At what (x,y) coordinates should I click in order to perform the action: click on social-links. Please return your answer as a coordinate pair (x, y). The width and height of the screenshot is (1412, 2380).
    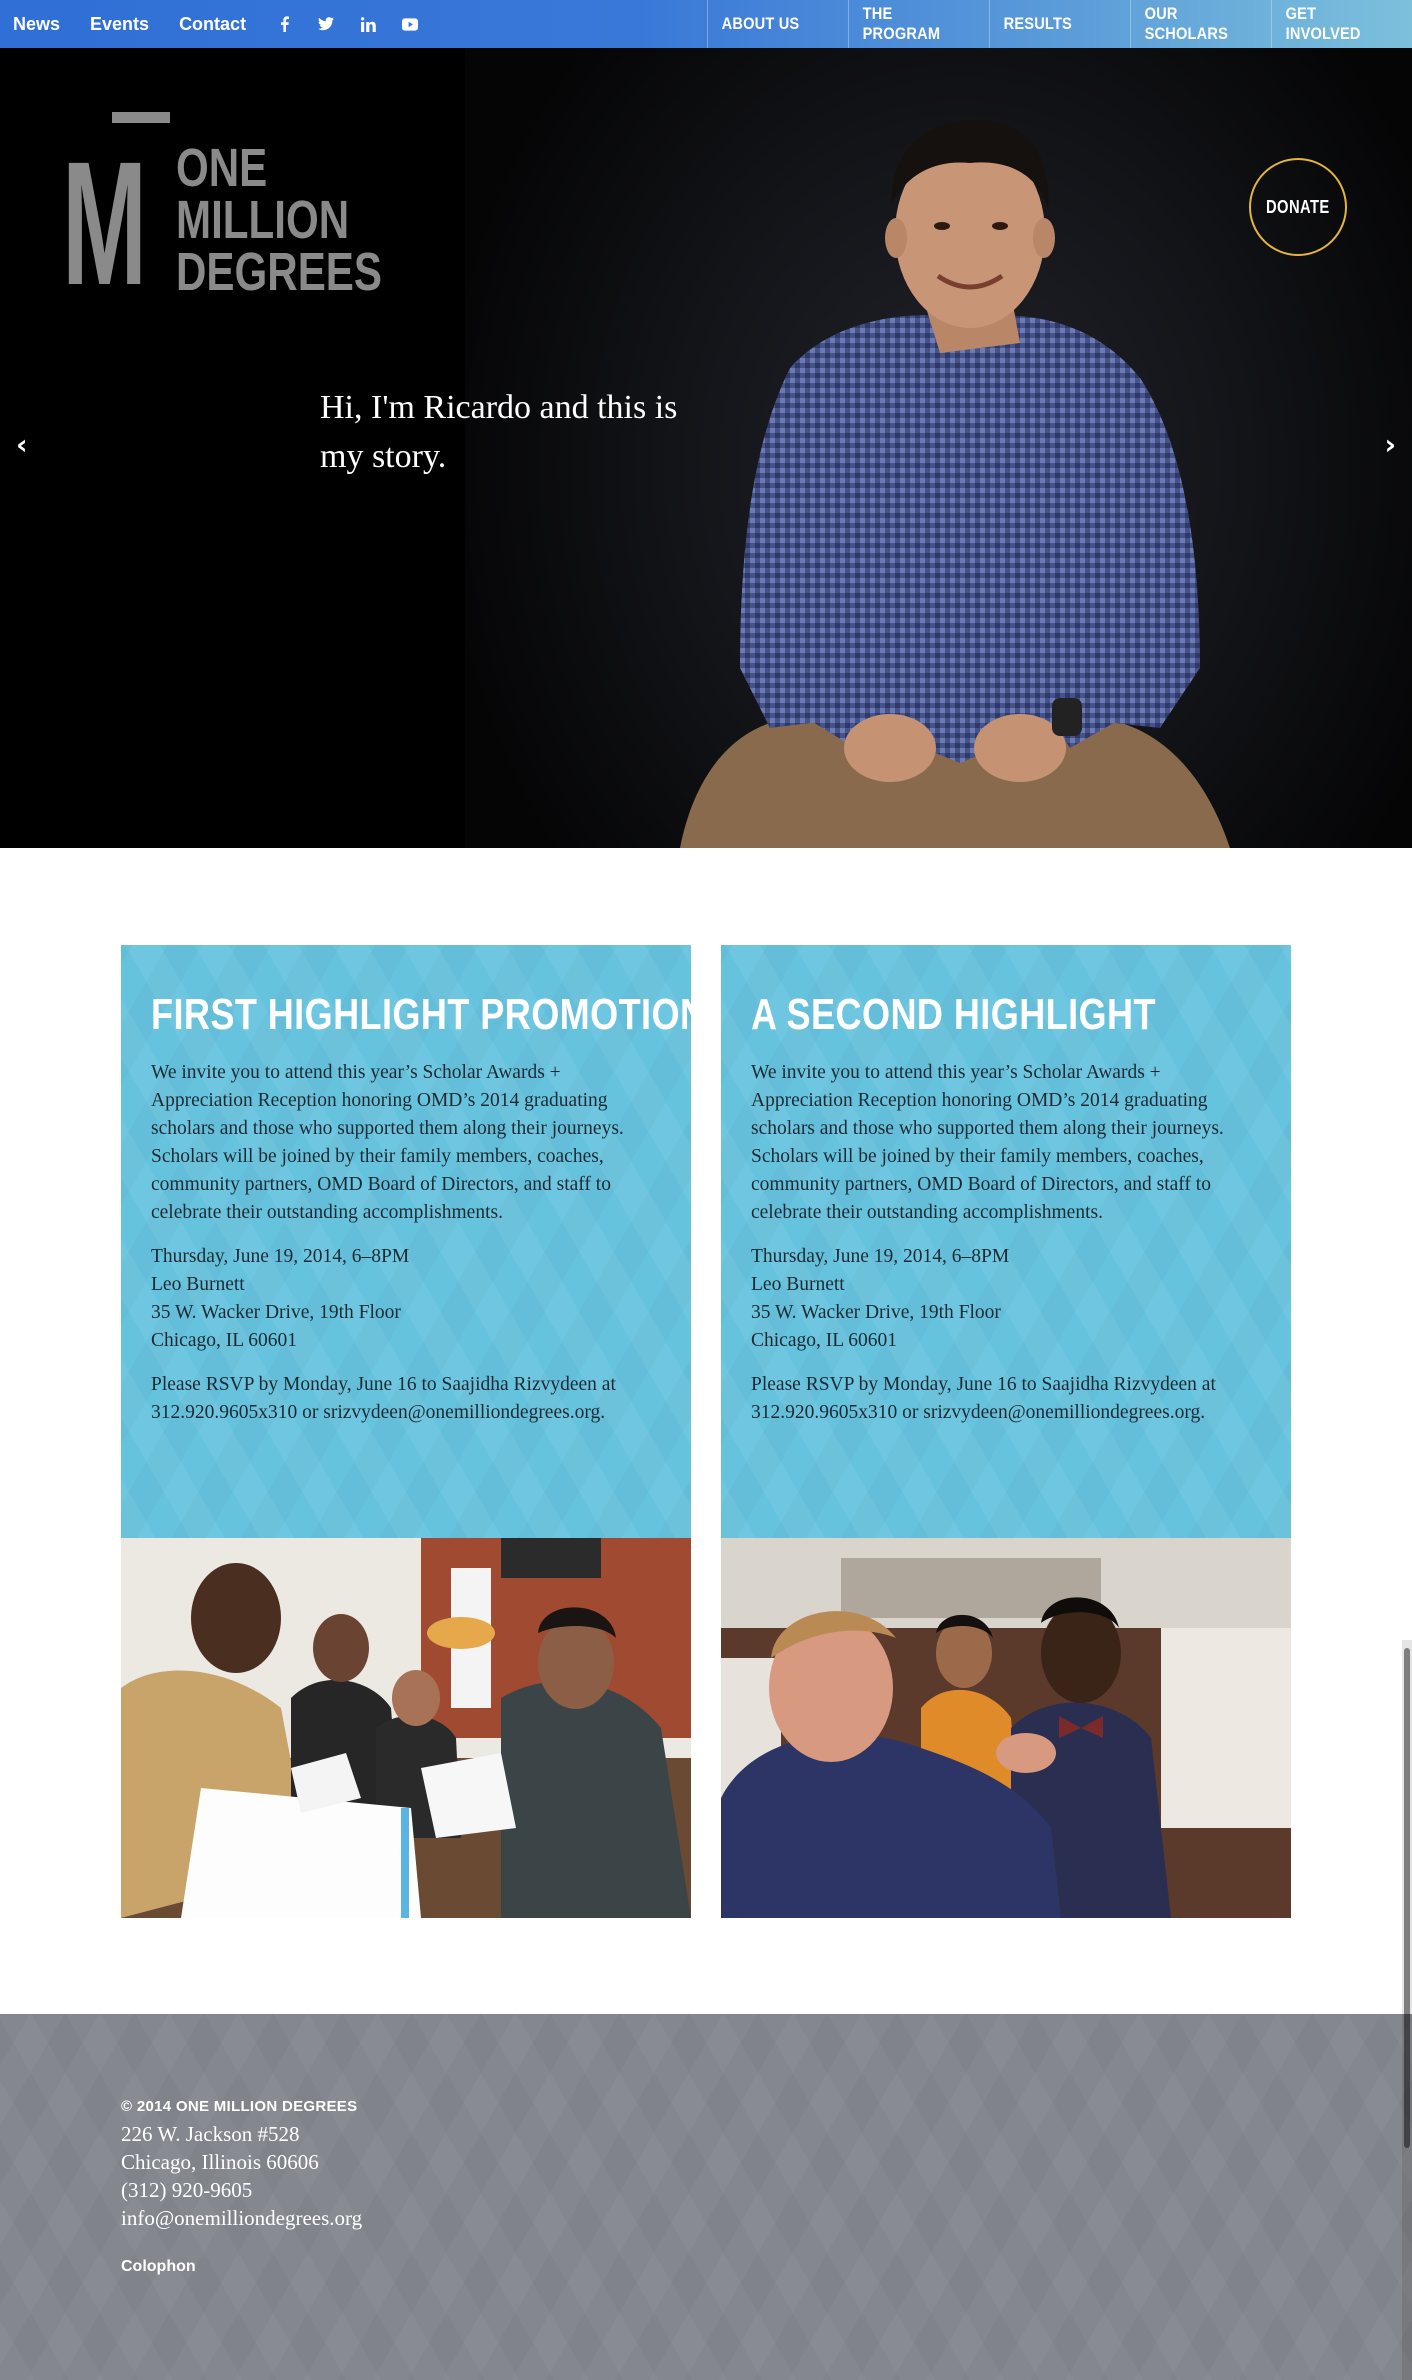
    Looking at the image, I should click on (360, 24).